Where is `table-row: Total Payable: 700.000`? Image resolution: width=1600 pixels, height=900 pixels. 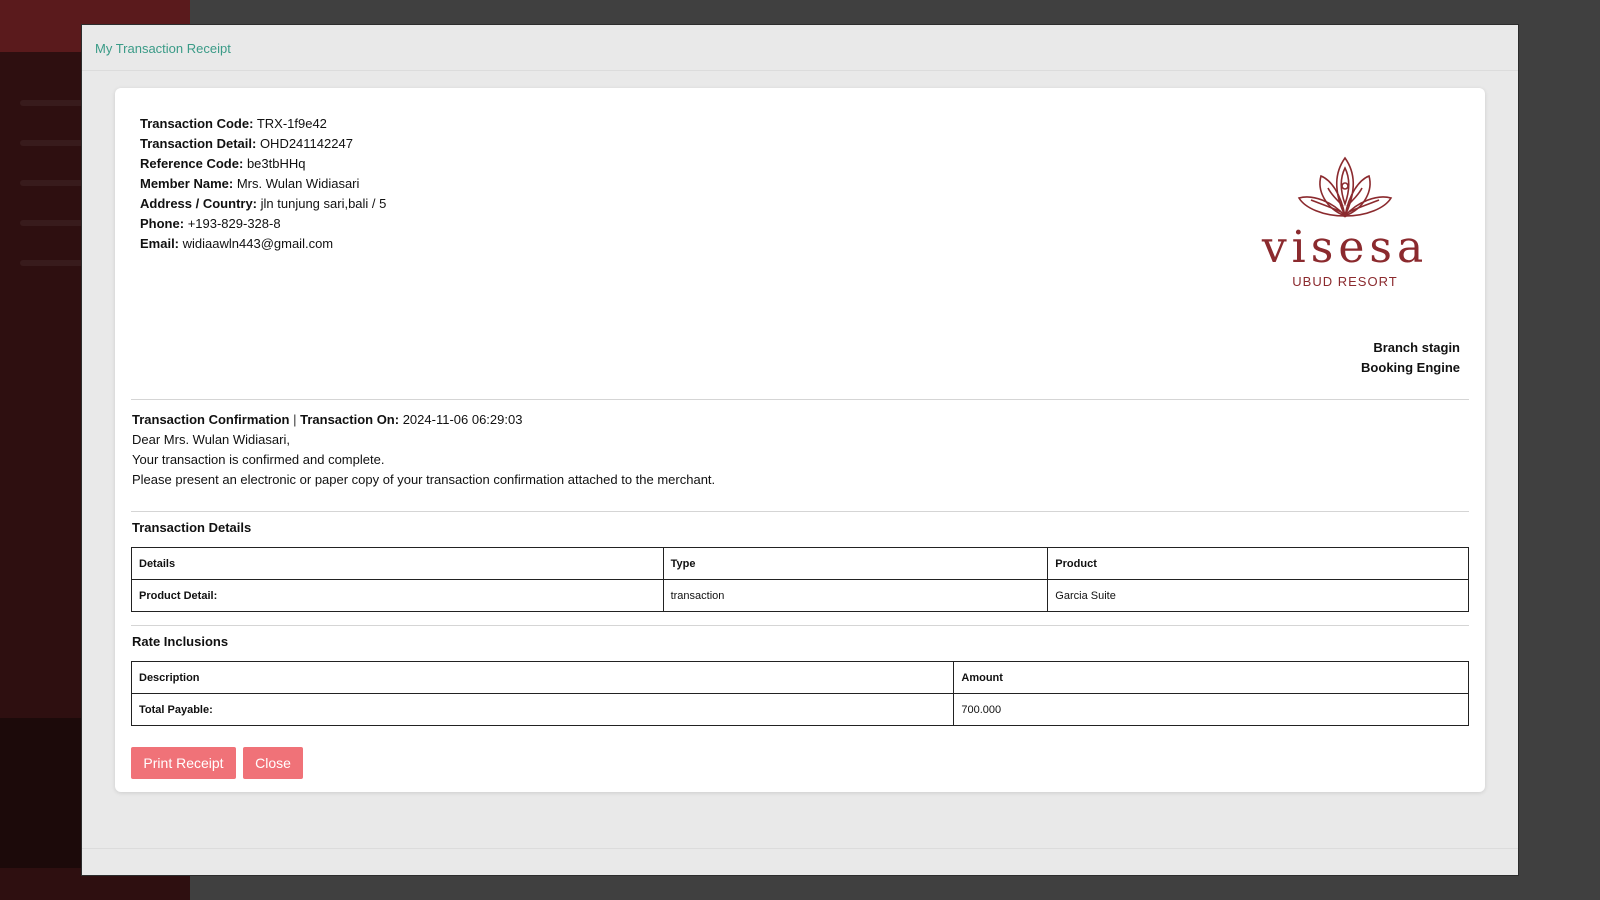 table-row: Total Payable: 700.000 is located at coordinates (799, 709).